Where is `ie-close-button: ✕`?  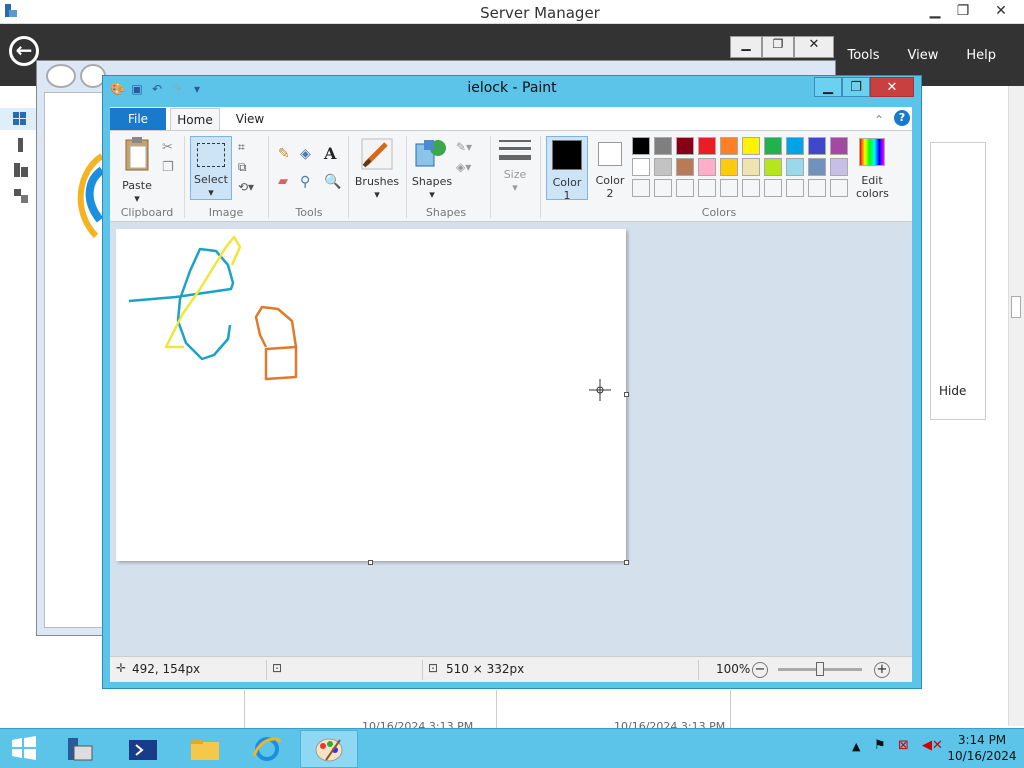 ie-close-button: ✕ is located at coordinates (814, 47).